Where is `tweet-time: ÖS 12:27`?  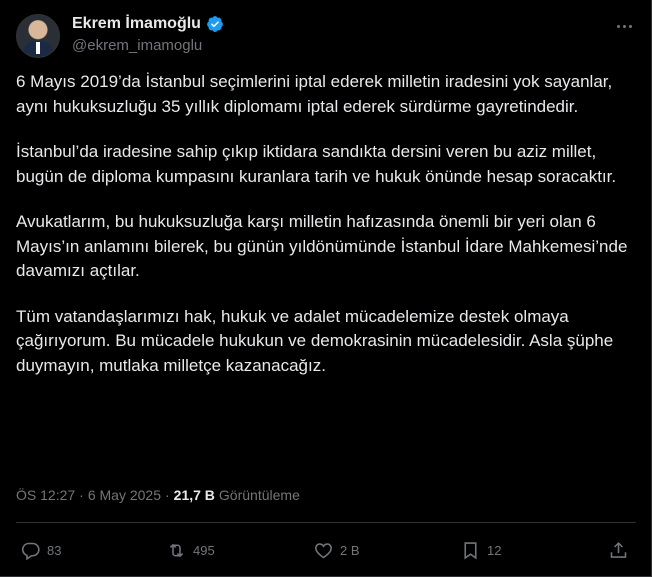 tweet-time: ÖS 12:27 is located at coordinates (45, 495).